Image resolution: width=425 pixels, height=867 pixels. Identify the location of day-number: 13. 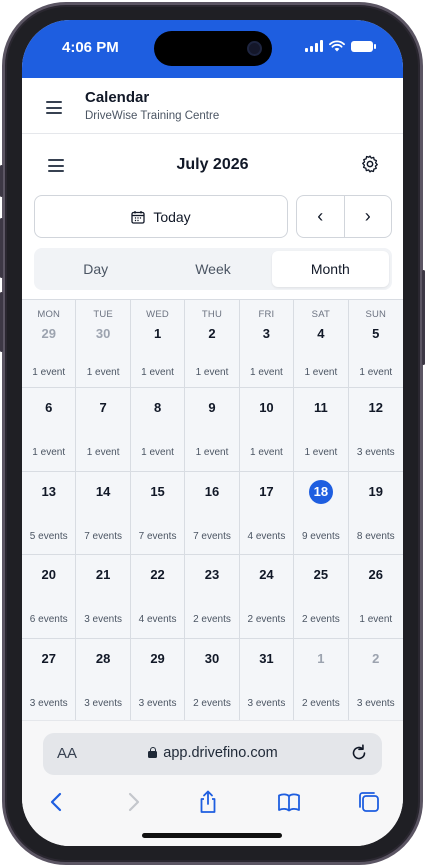
(48, 491).